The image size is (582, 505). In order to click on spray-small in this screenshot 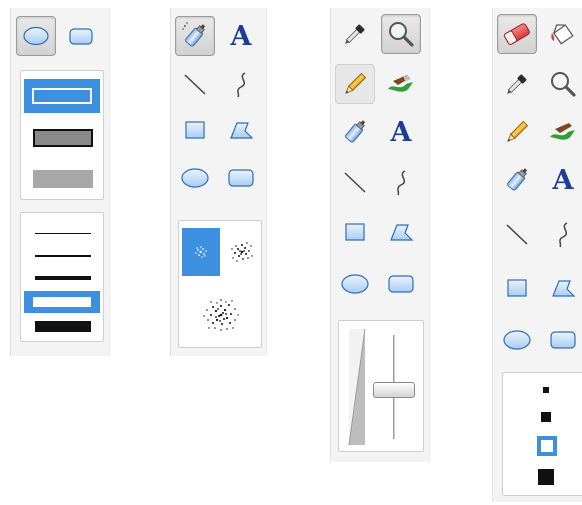, I will do `click(201, 252)`.